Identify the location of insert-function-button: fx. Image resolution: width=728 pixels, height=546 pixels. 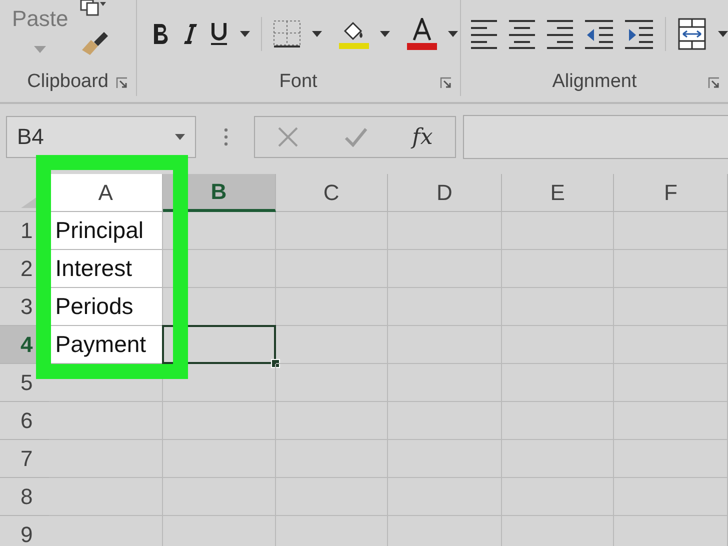
(422, 137).